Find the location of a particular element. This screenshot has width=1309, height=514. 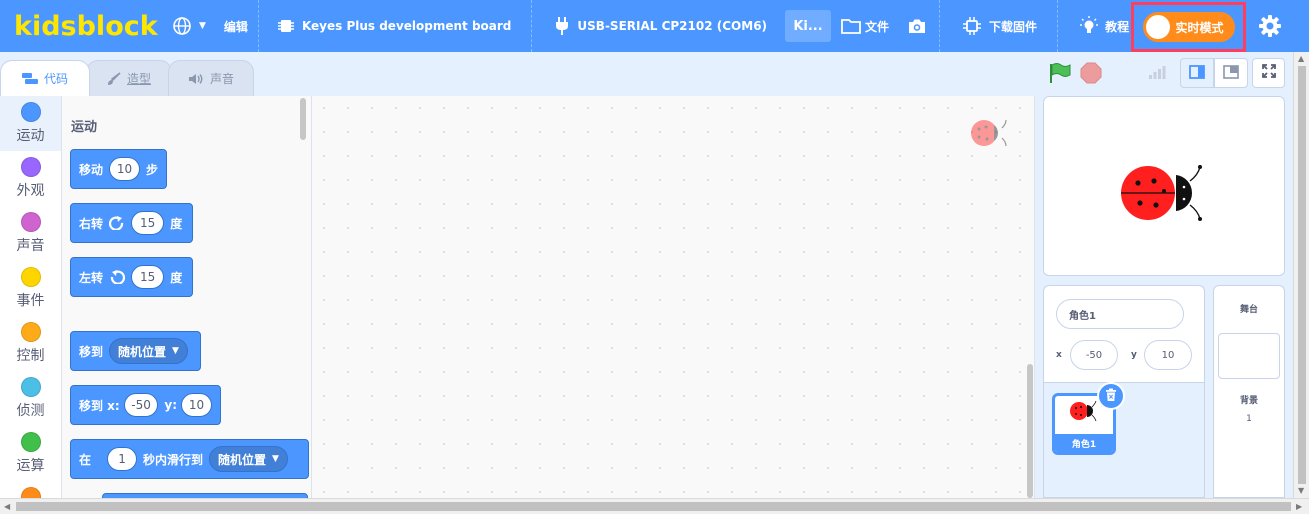

ladybug-sprite-icon is located at coordinates (1166, 194).